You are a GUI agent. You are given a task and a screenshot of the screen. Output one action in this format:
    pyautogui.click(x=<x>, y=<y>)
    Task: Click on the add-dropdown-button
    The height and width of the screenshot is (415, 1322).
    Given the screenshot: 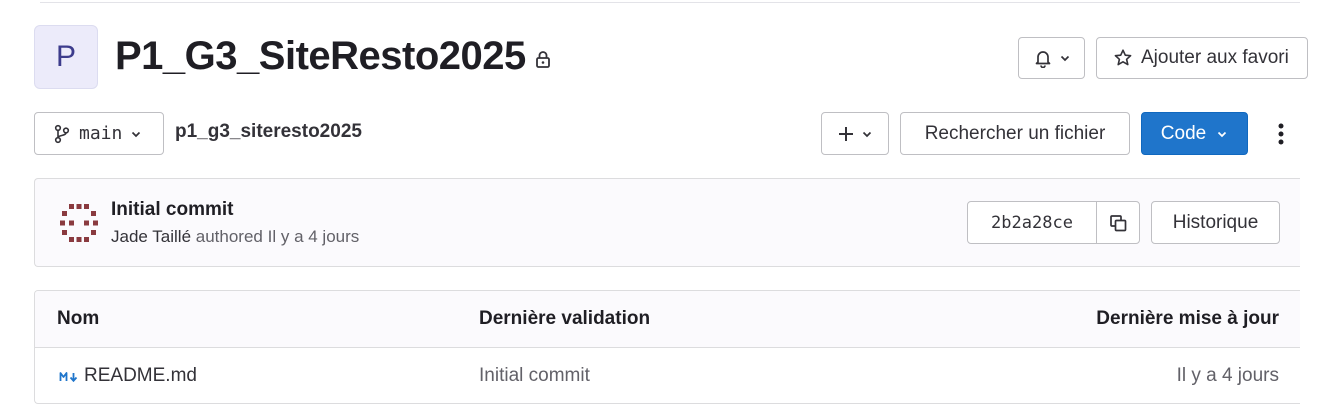 What is the action you would take?
    pyautogui.click(x=855, y=133)
    